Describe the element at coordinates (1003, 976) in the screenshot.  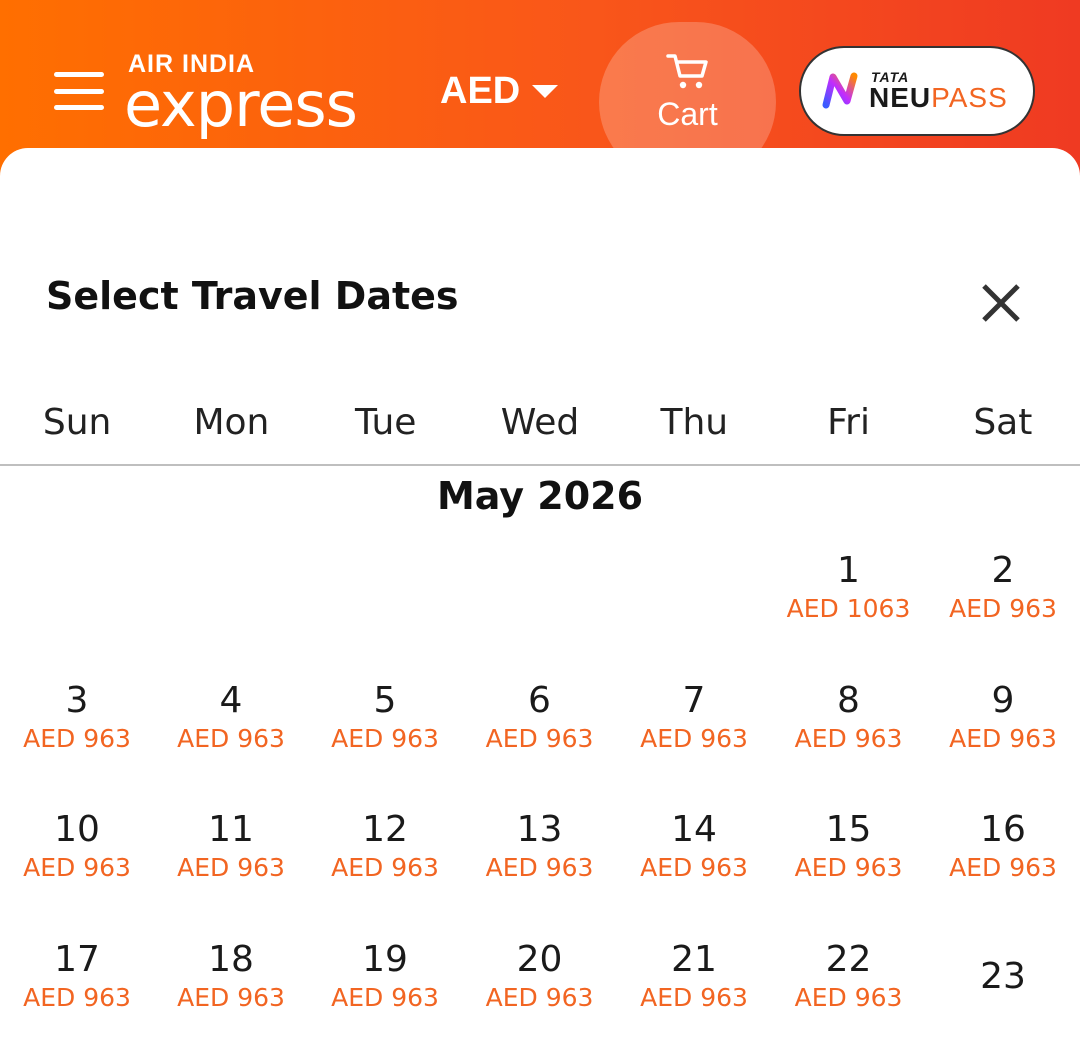
I see `day-number: 23` at that location.